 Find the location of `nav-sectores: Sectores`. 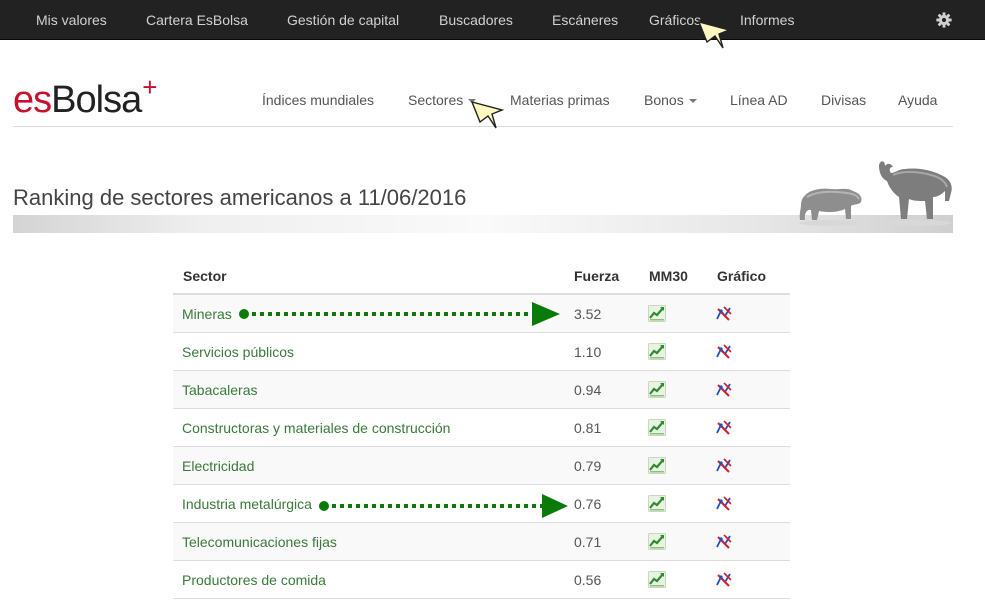

nav-sectores: Sectores is located at coordinates (442, 100).